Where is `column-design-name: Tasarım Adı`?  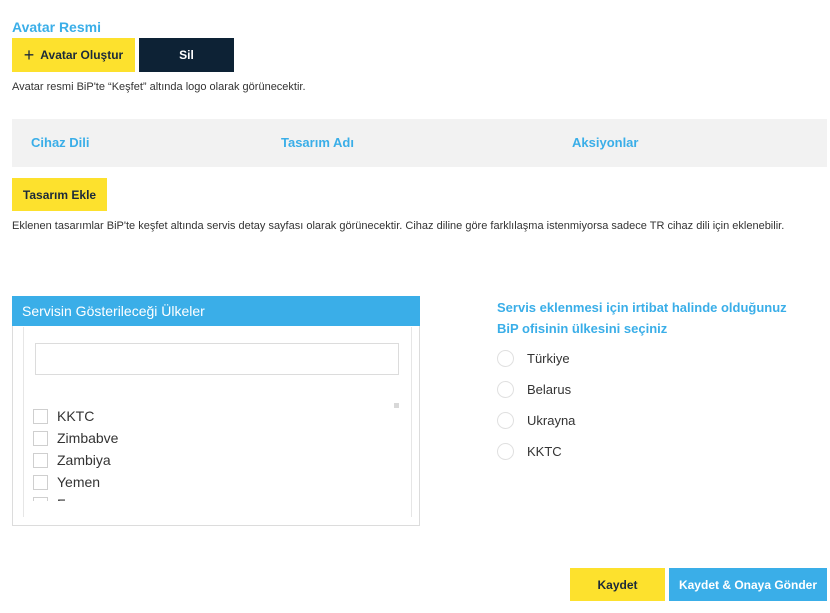 column-design-name: Tasarım Adı is located at coordinates (317, 142).